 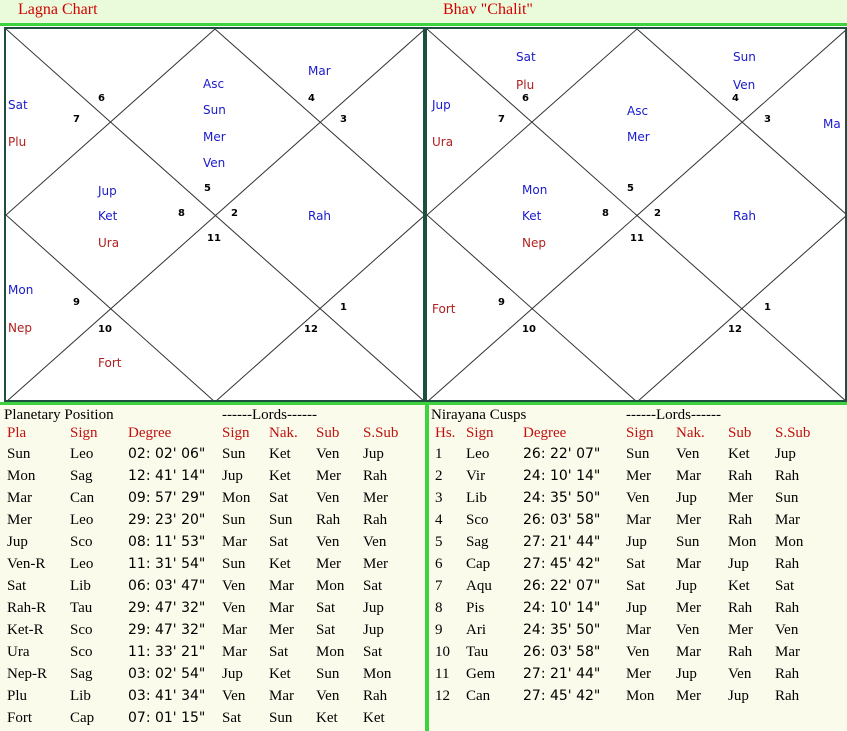 What do you see at coordinates (17, 695) in the screenshot?
I see `table-cell: Plu` at bounding box center [17, 695].